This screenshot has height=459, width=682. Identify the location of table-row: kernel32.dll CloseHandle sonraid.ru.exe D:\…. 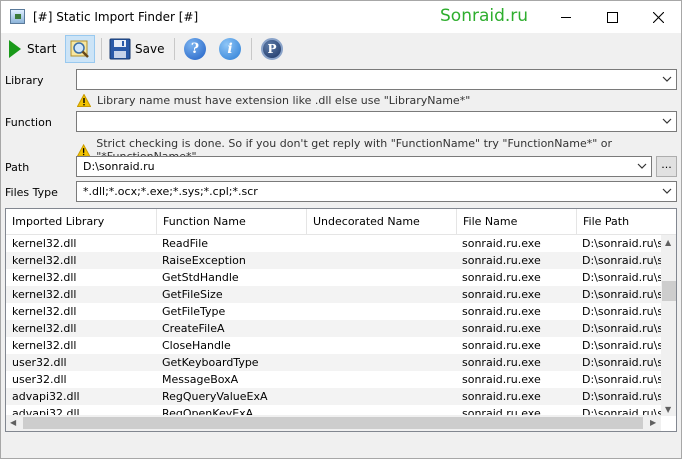
(333, 345).